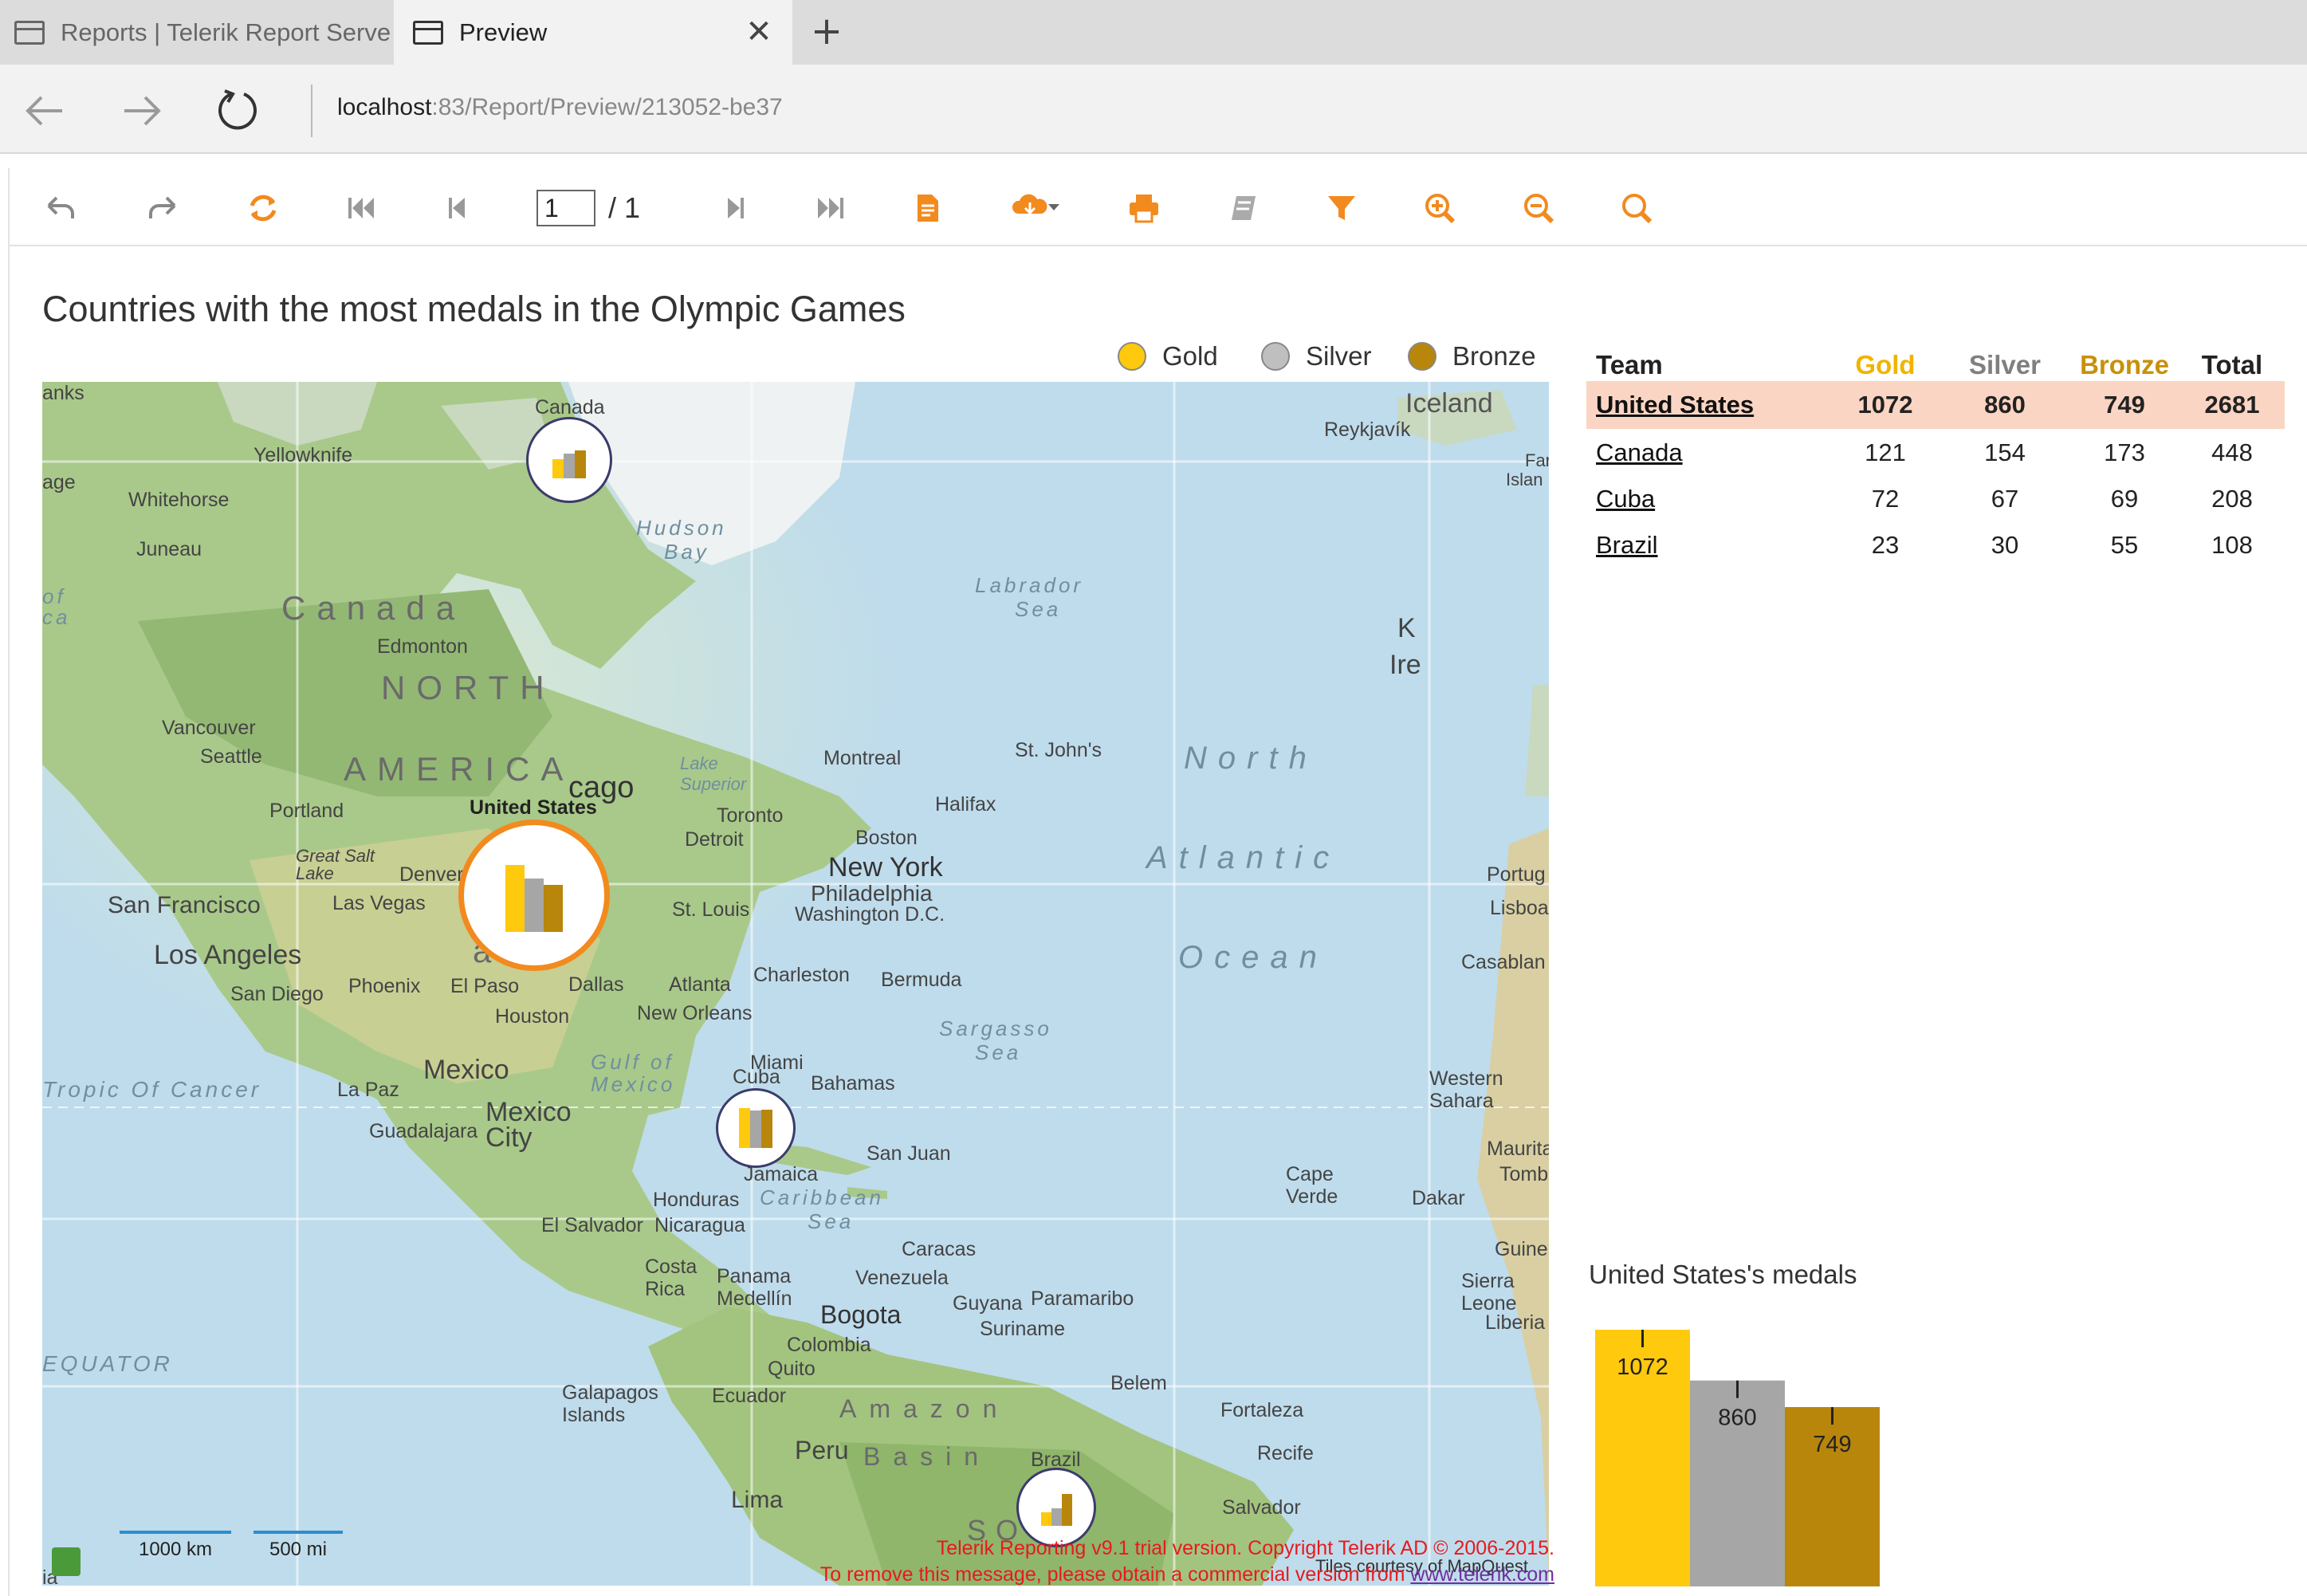 The height and width of the screenshot is (1596, 2307). Describe the element at coordinates (1936, 499) in the screenshot. I see `table-row: Cuba 72 67 69 208` at that location.